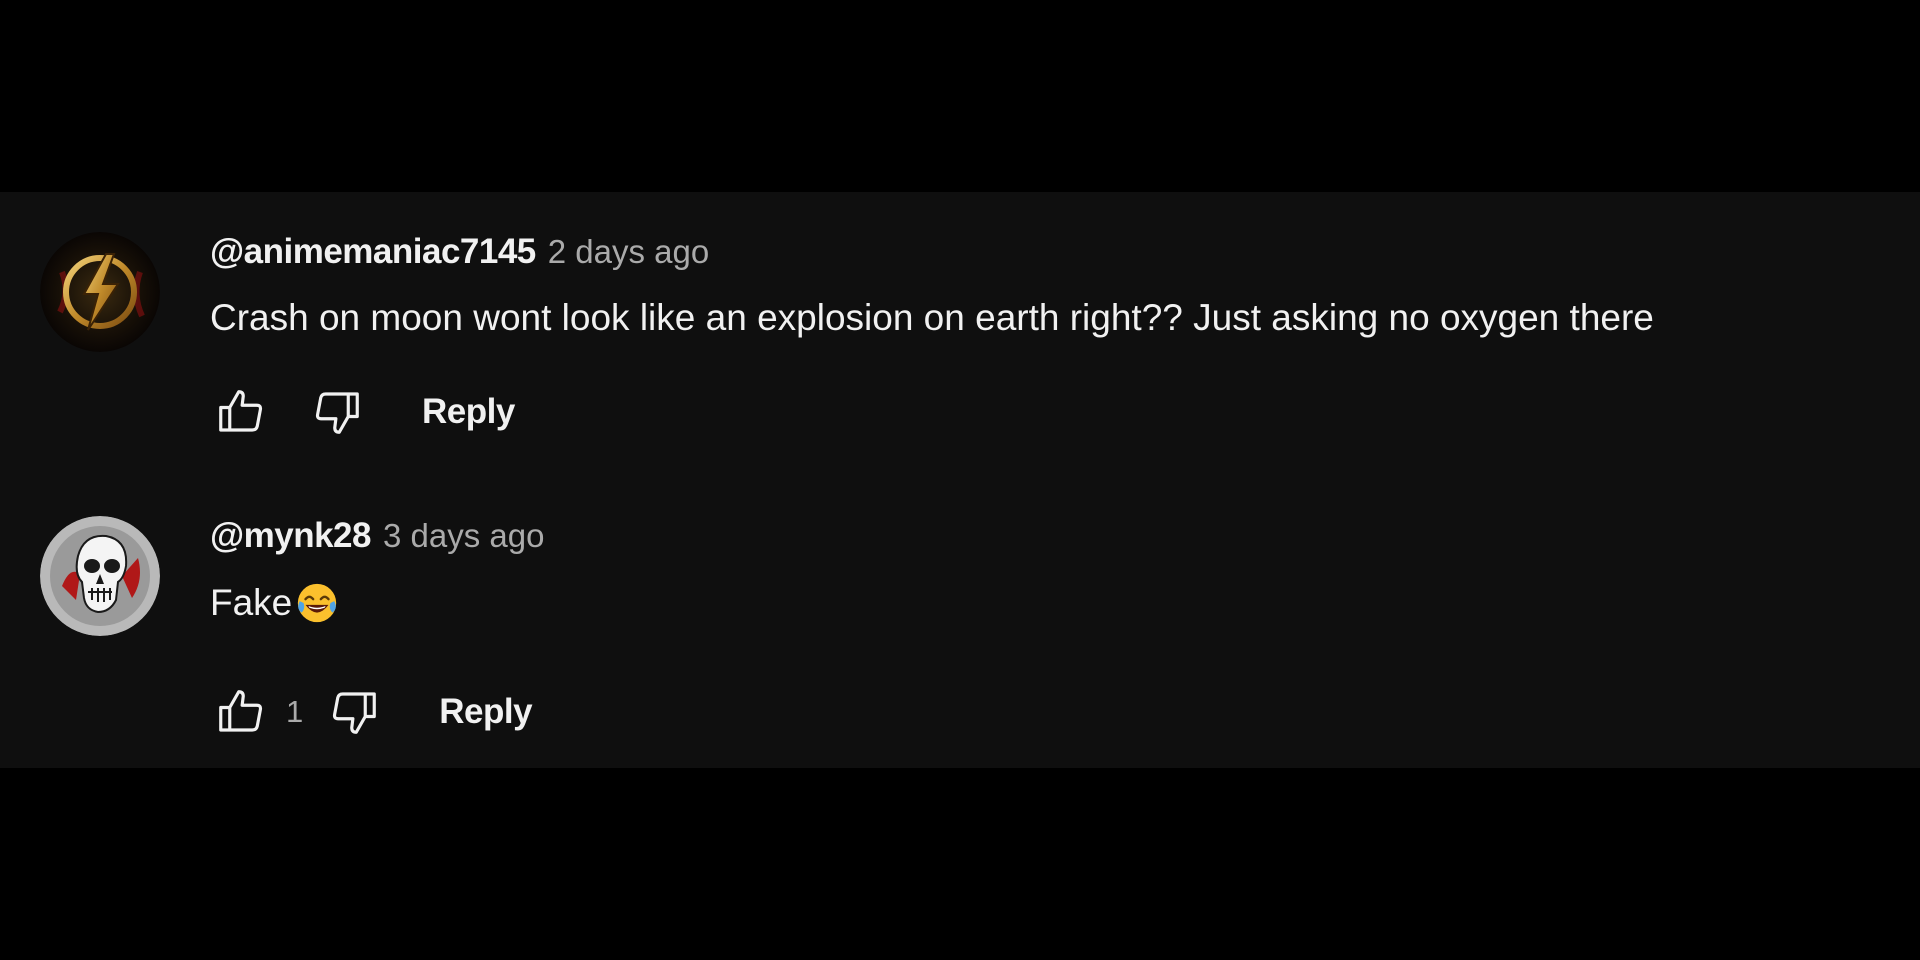 Image resolution: width=1920 pixels, height=960 pixels. I want to click on skull-avatar-icon, so click(100, 576).